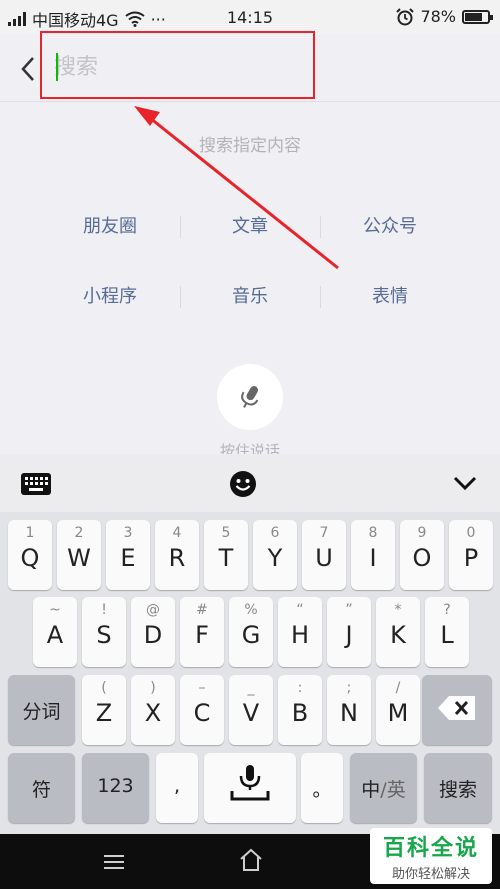 The width and height of the screenshot is (500, 889). I want to click on category-music: 音乐, so click(250, 295).